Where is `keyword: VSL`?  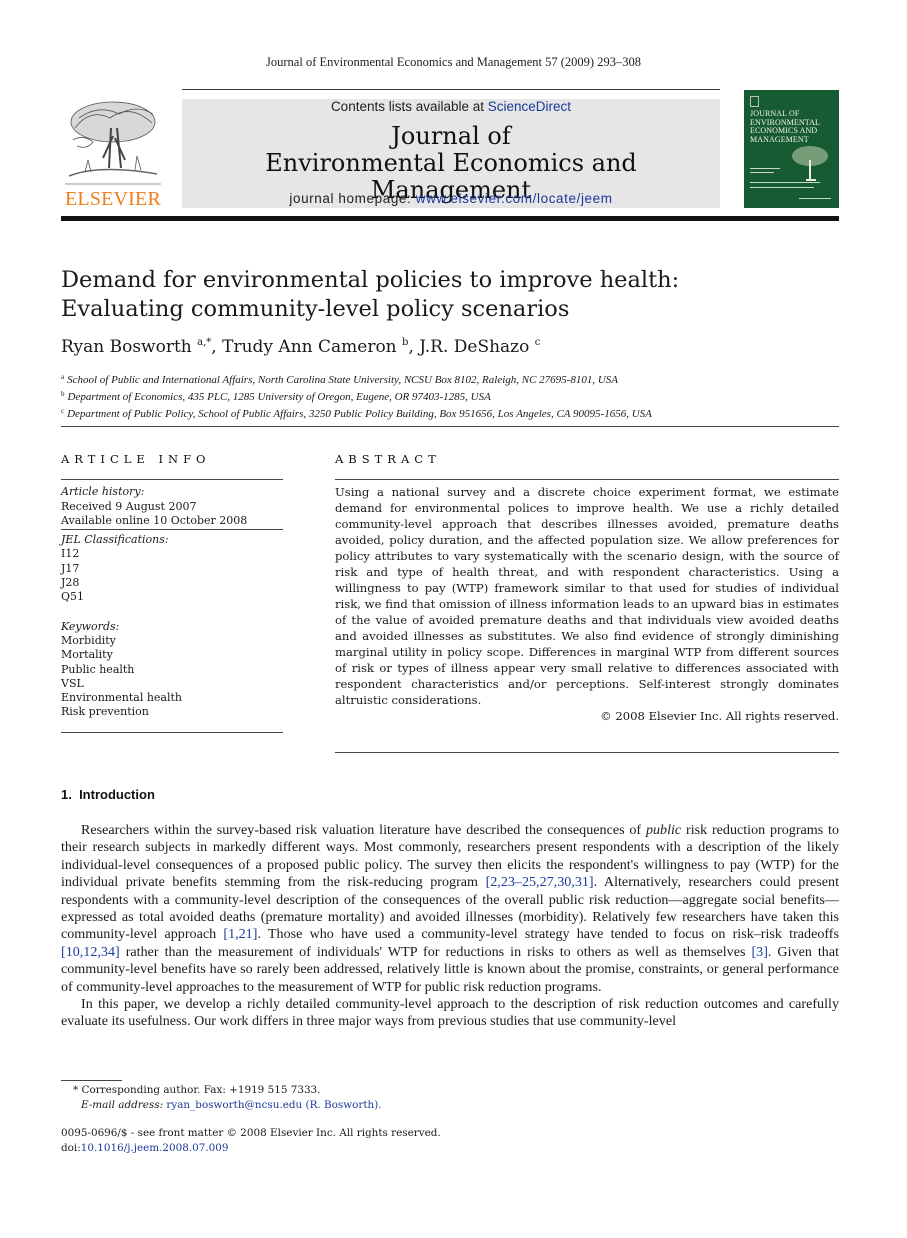
keyword: VSL is located at coordinates (72, 683).